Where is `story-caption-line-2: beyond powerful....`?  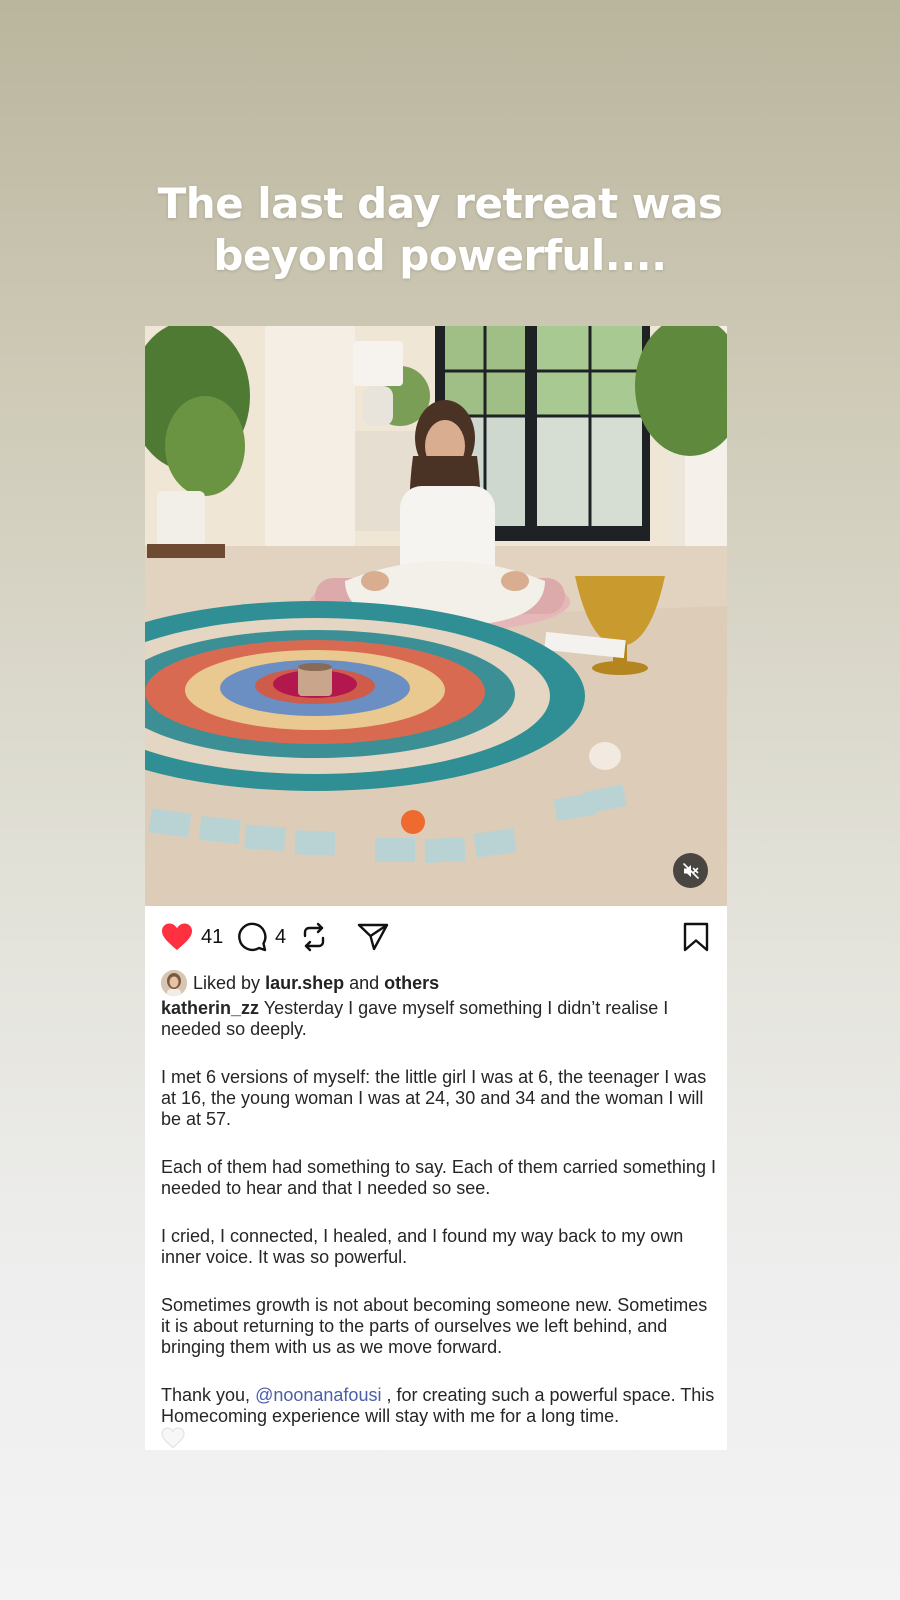
story-caption-line-2: beyond powerful.... is located at coordinates (440, 255).